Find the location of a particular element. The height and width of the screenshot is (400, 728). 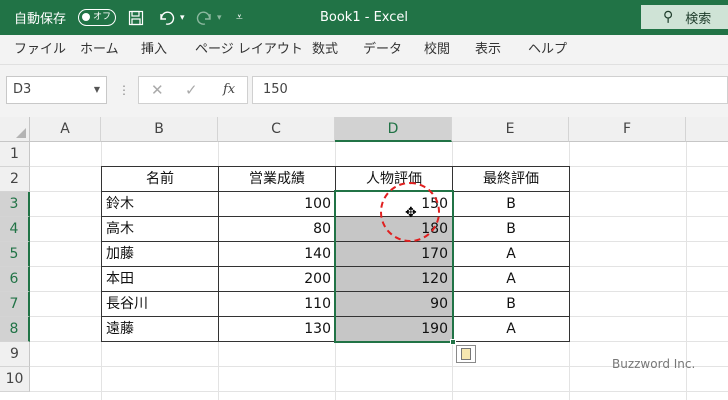

tab-home: ホーム is located at coordinates (99, 50).